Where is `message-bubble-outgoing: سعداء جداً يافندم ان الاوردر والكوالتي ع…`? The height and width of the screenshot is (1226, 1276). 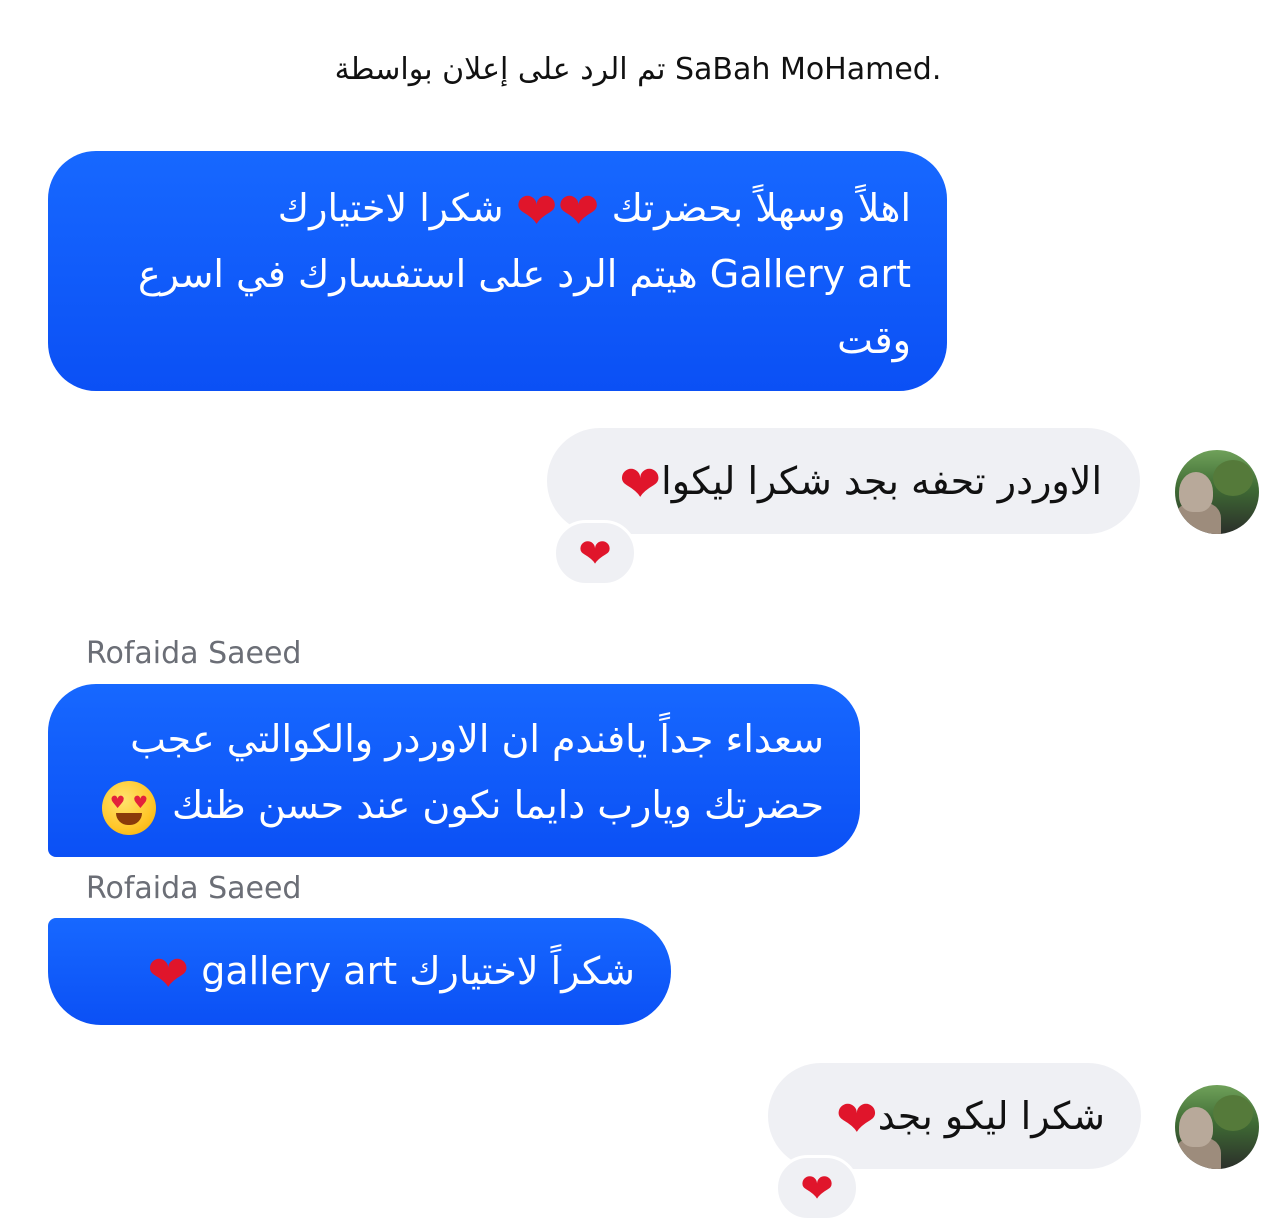
message-bubble-outgoing: سعداء جداً يافندم ان الاوردر والكوالتي ع… is located at coordinates (454, 770).